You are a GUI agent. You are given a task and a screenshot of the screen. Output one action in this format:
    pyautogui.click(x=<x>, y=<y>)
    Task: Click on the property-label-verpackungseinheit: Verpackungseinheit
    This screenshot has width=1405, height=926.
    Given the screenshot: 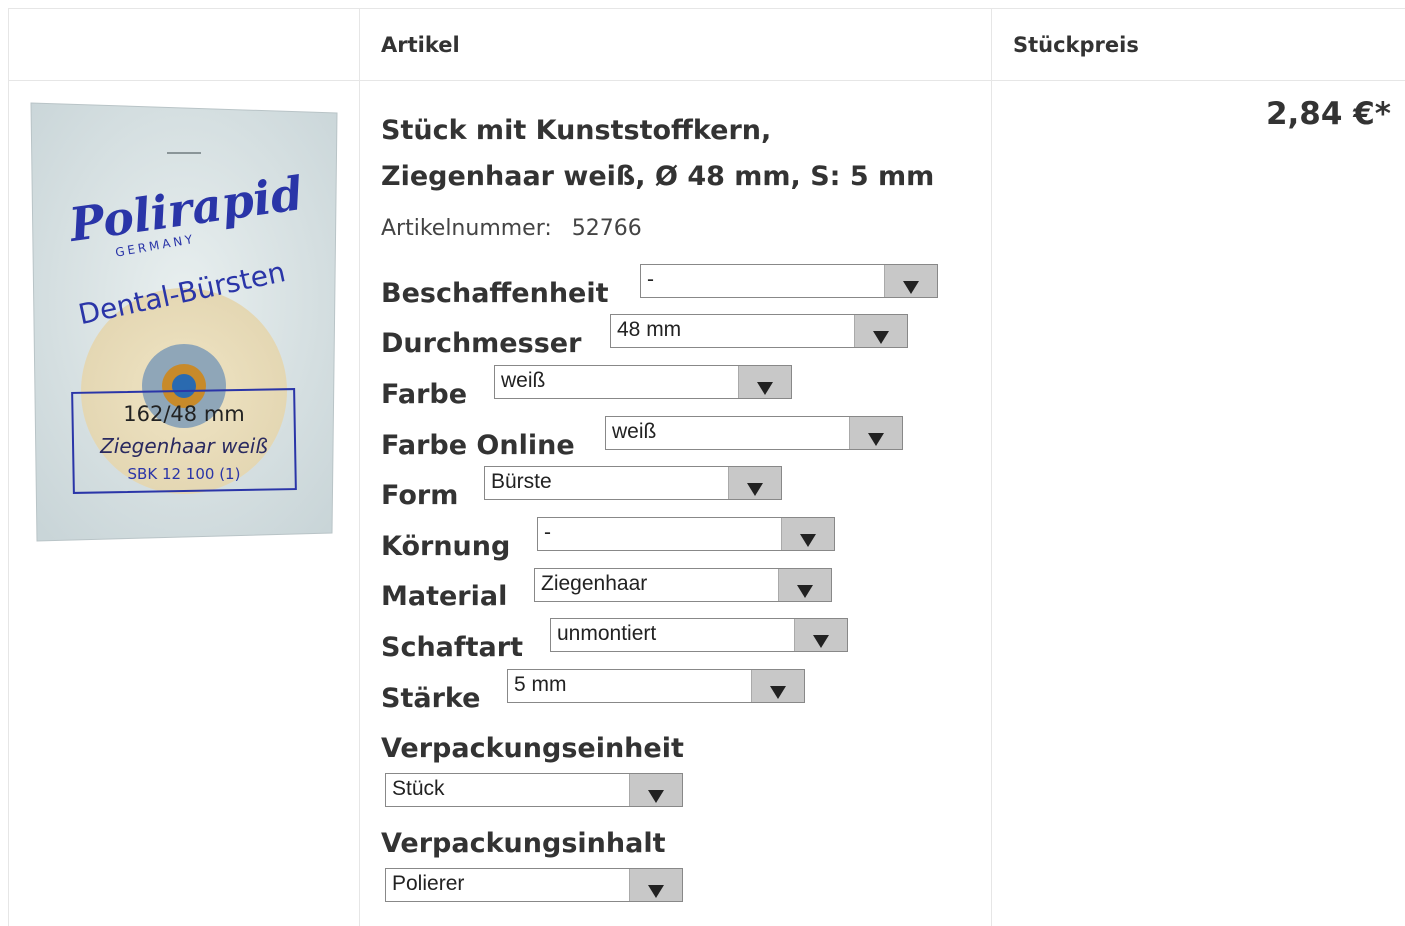 What is the action you would take?
    pyautogui.click(x=532, y=748)
    